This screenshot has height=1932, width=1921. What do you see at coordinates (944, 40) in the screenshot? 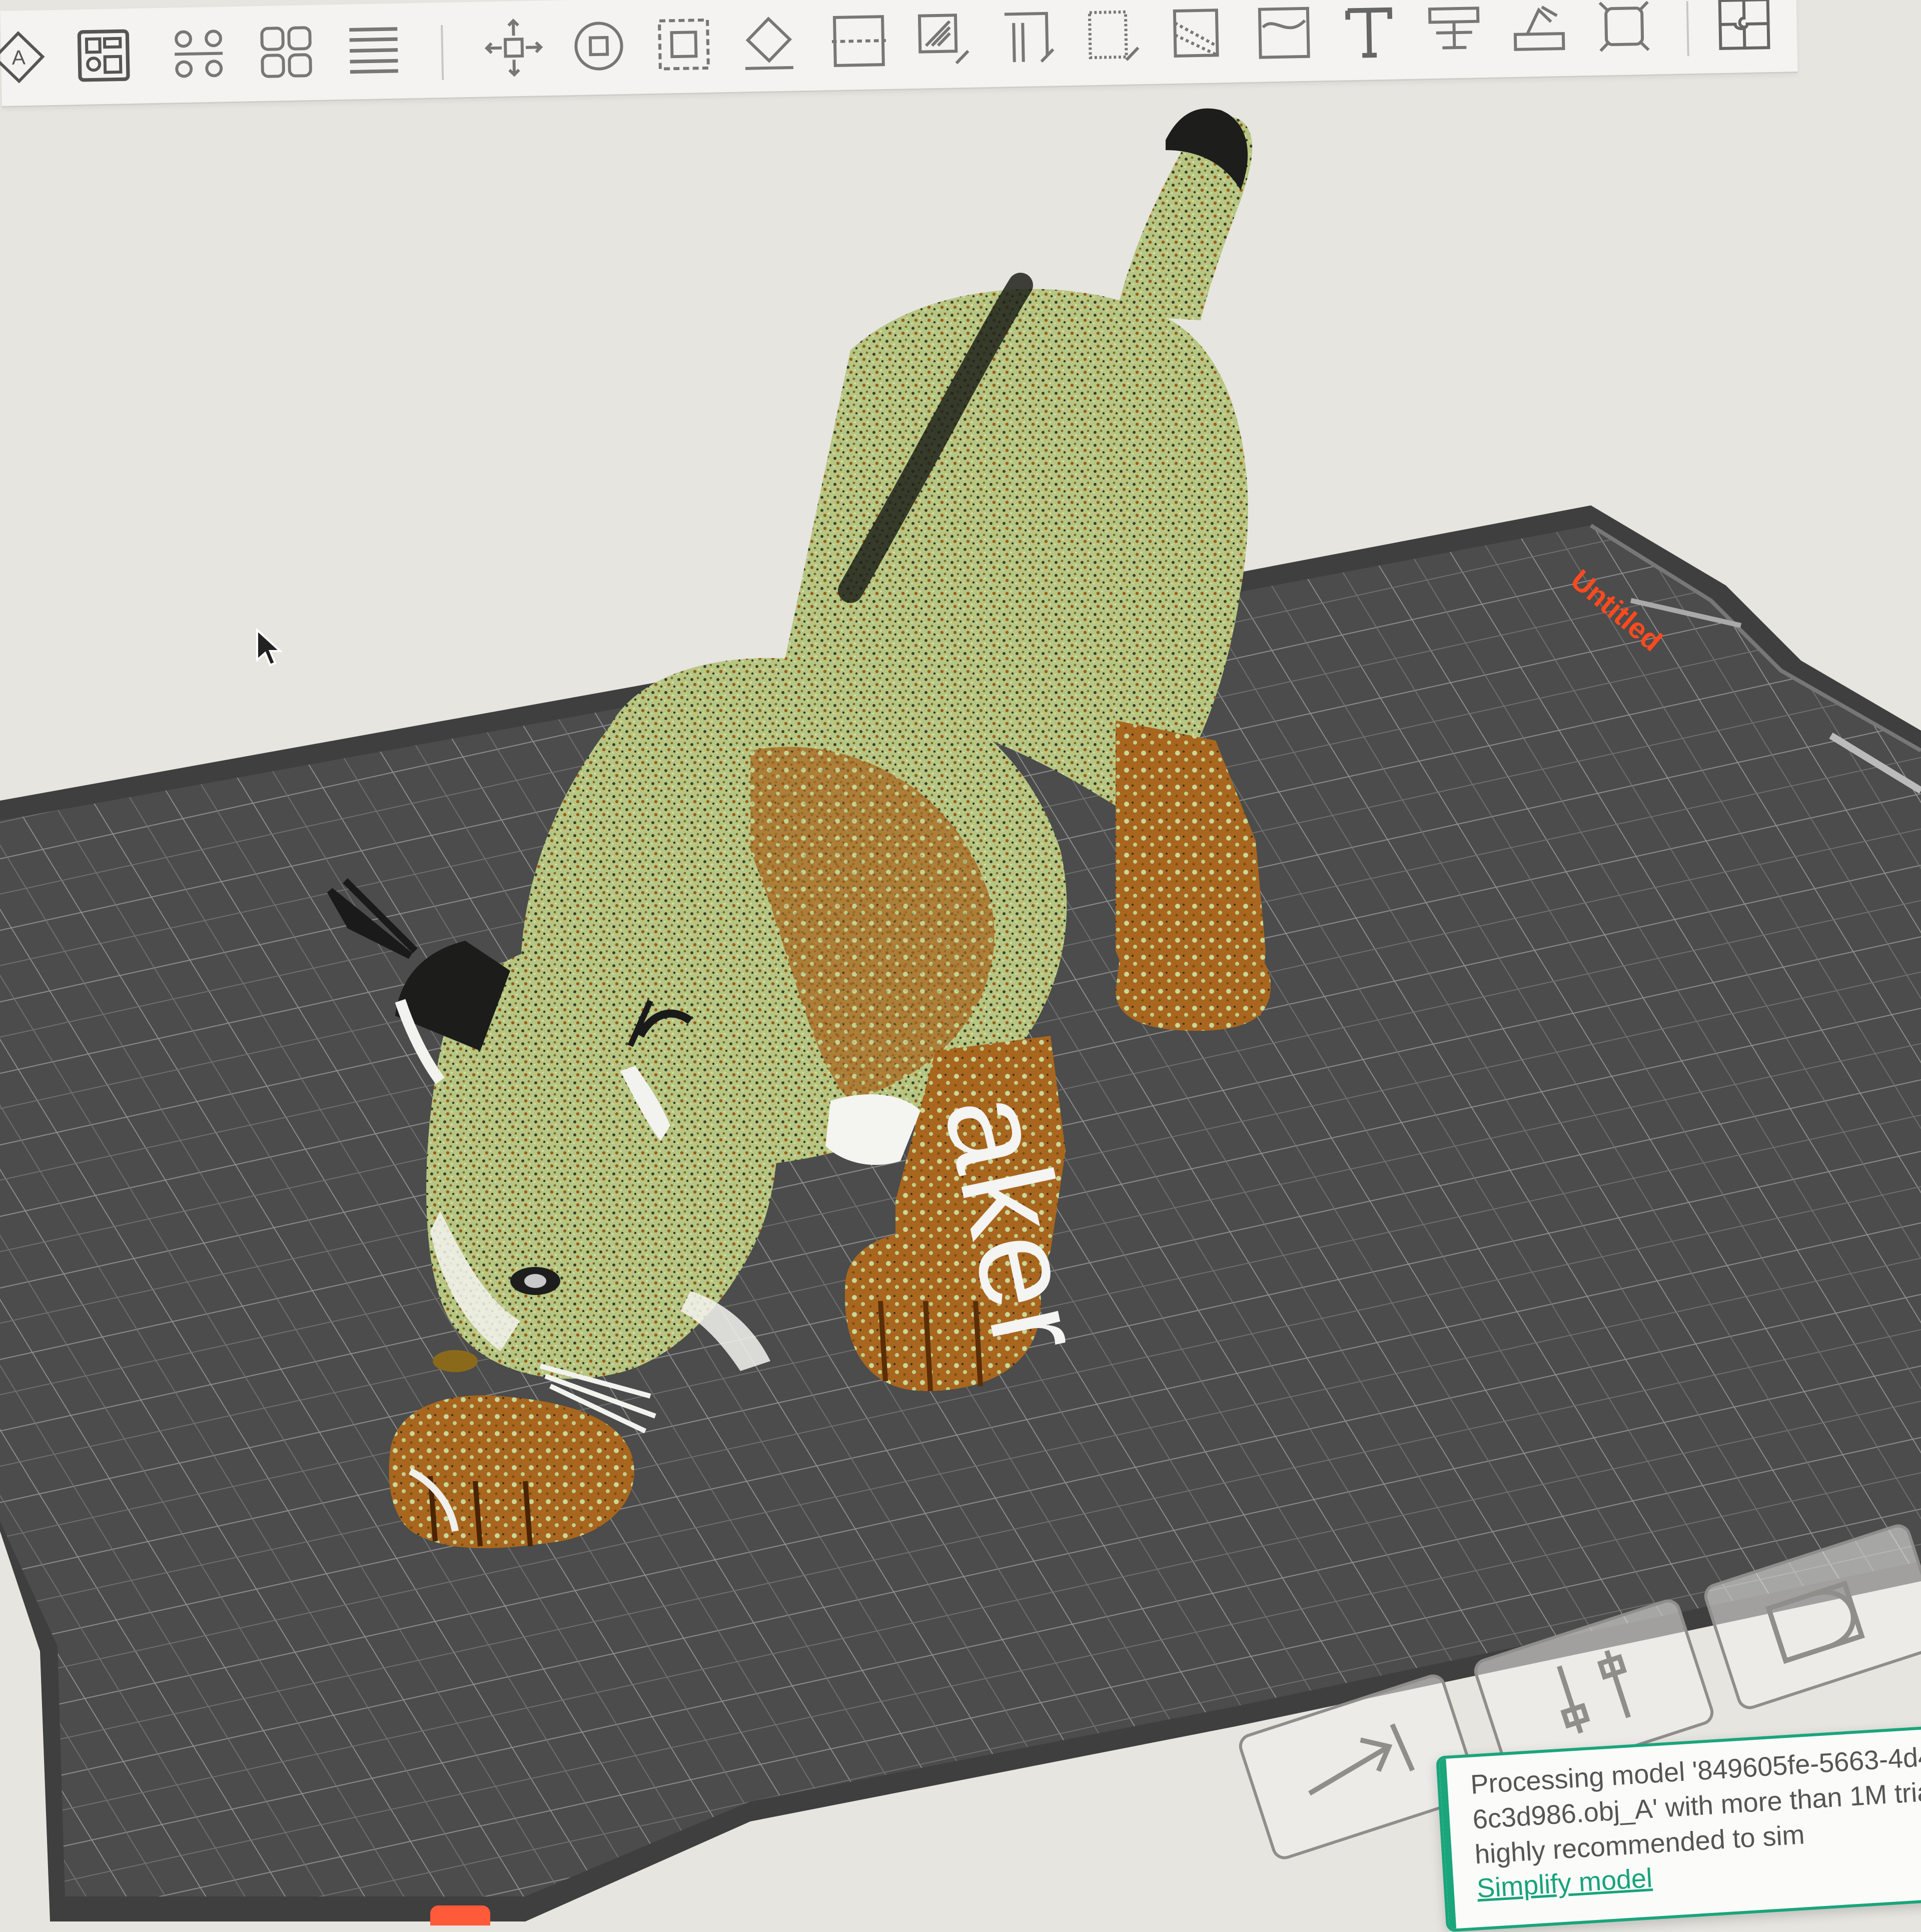
I see `support-paint-icon` at bounding box center [944, 40].